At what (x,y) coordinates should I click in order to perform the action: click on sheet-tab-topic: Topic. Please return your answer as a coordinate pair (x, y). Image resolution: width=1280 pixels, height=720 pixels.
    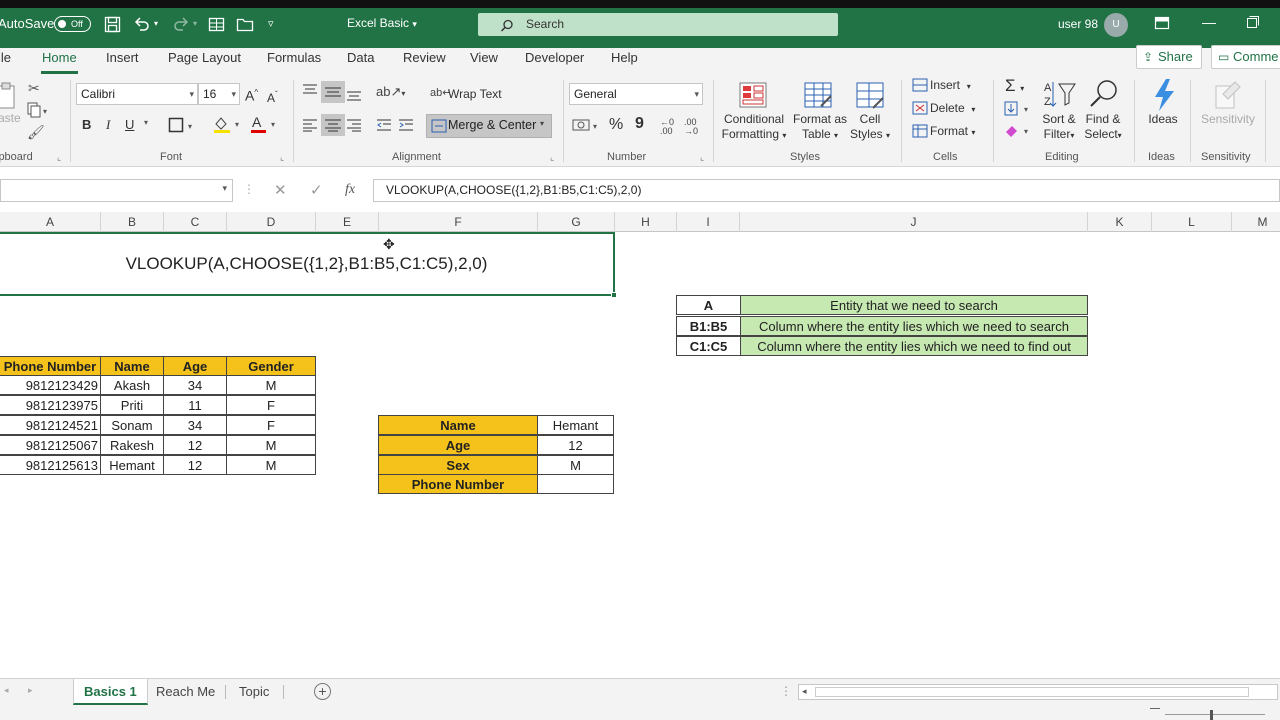
    Looking at the image, I should click on (254, 692).